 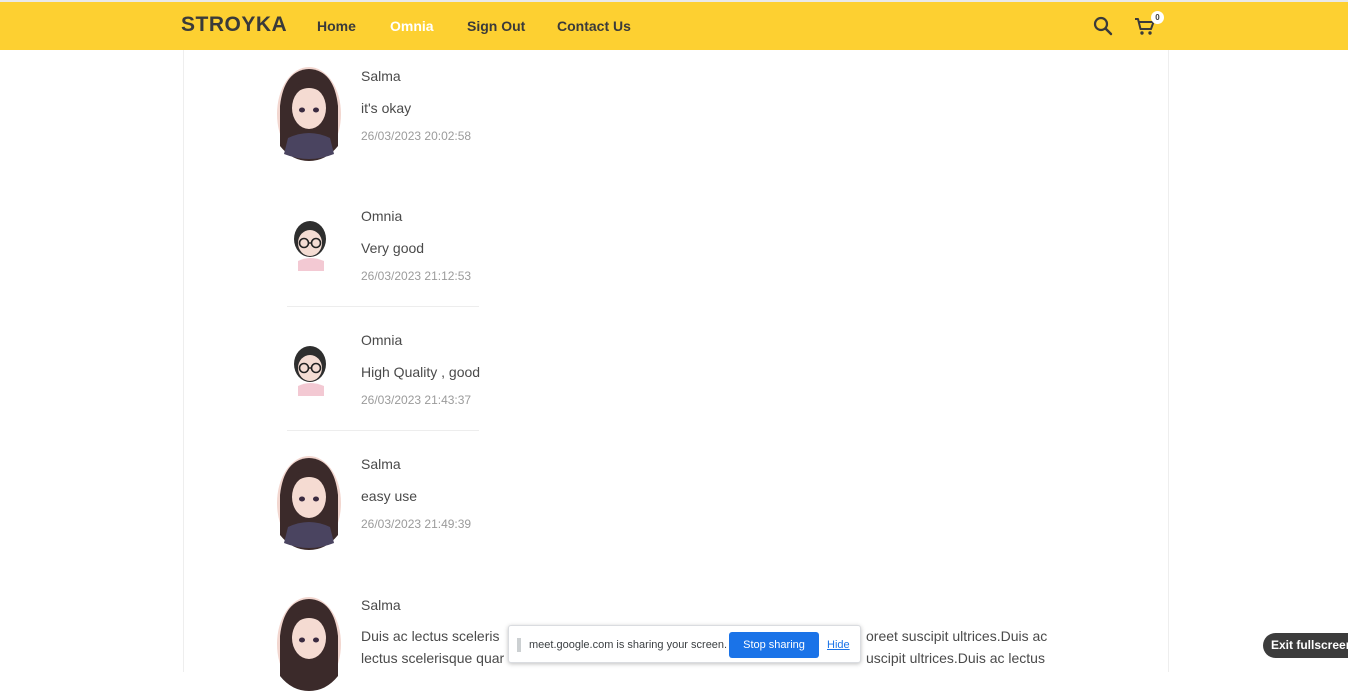 What do you see at coordinates (955, 658) in the screenshot?
I see `review-text-line2-end: uscipit ultrices.Duis ac lectus` at bounding box center [955, 658].